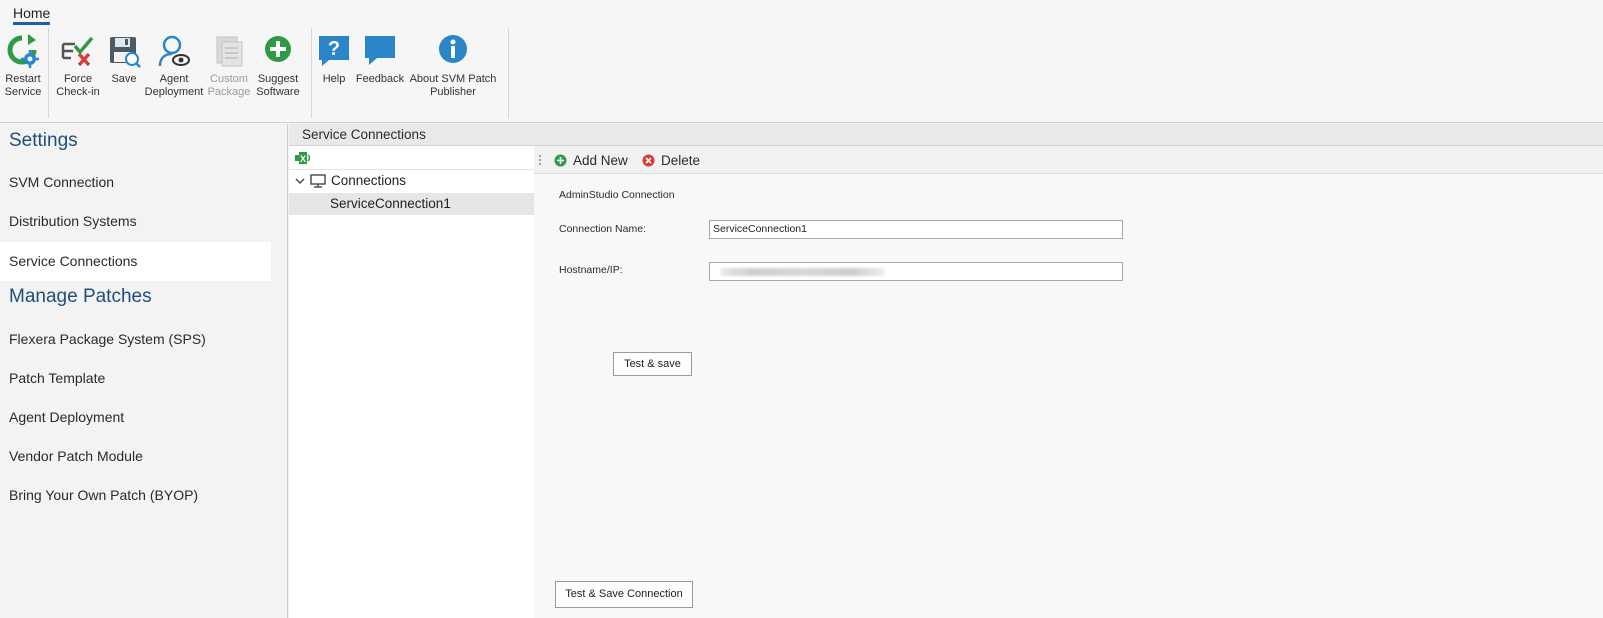 This screenshot has height=618, width=1603. I want to click on help-label: Help, so click(334, 79).